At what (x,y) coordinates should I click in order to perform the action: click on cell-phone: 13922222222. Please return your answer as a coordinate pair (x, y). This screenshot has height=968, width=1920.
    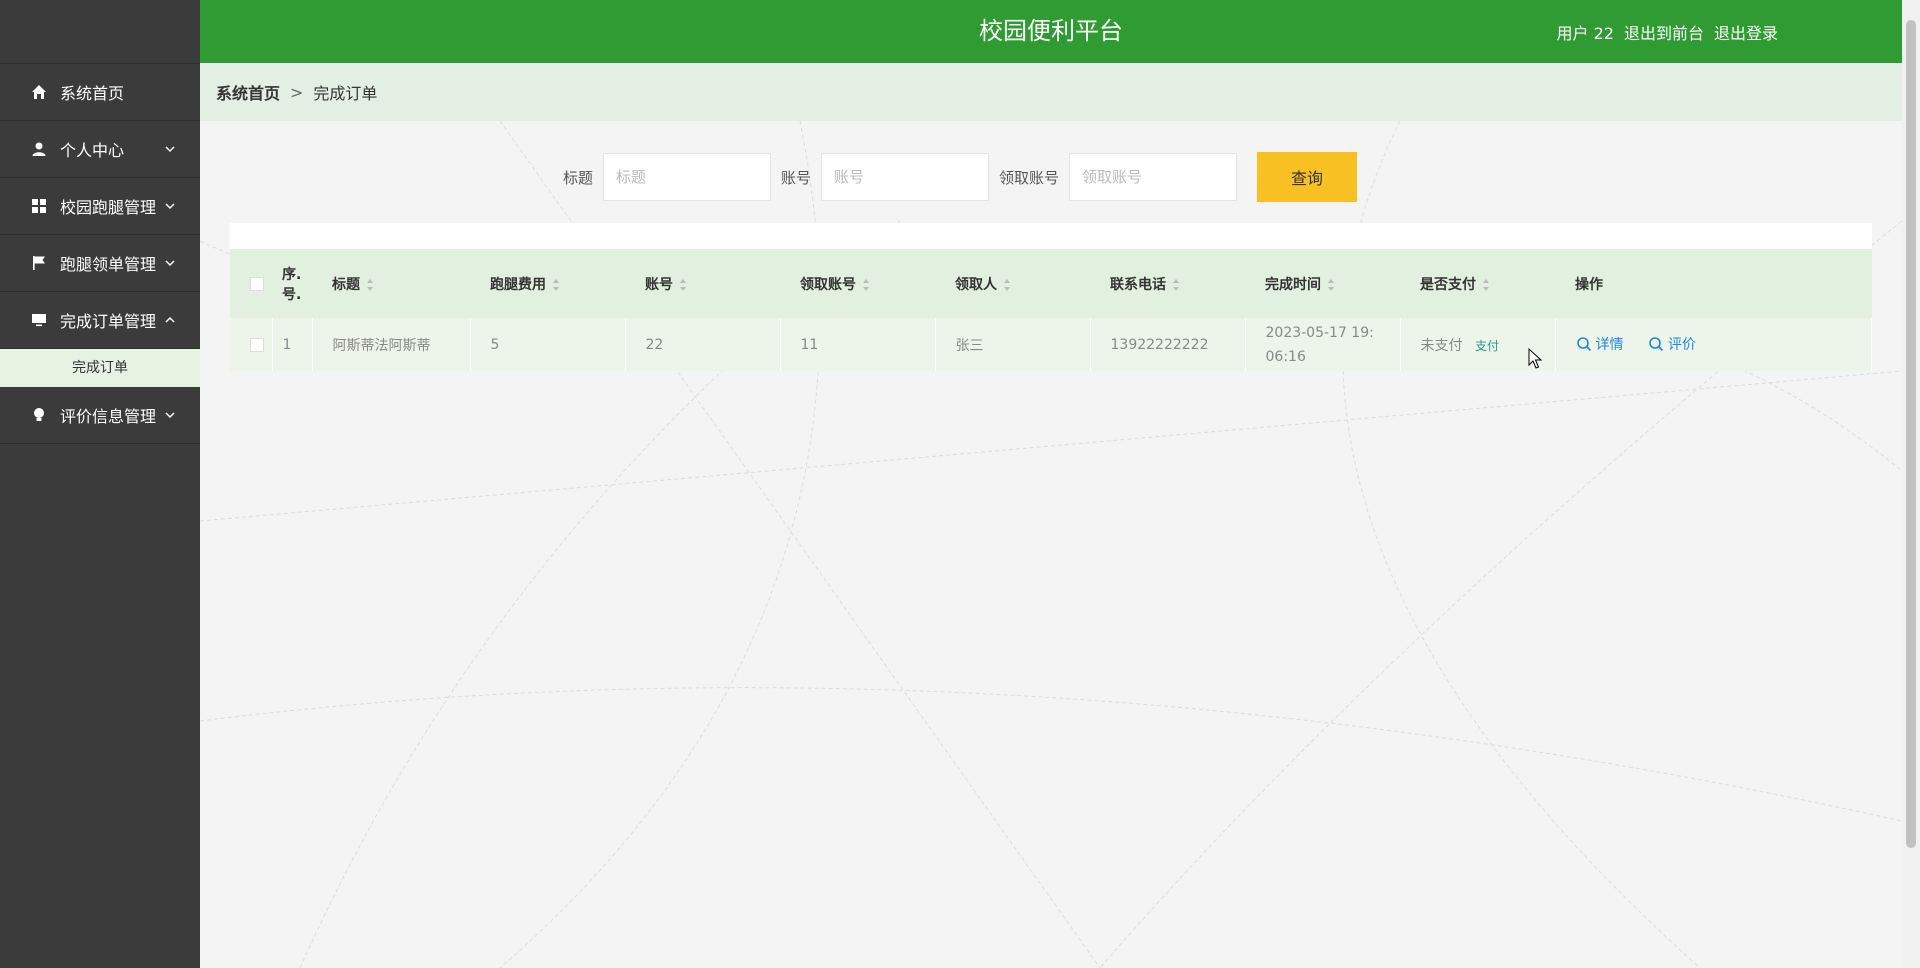
    Looking at the image, I should click on (1168, 344).